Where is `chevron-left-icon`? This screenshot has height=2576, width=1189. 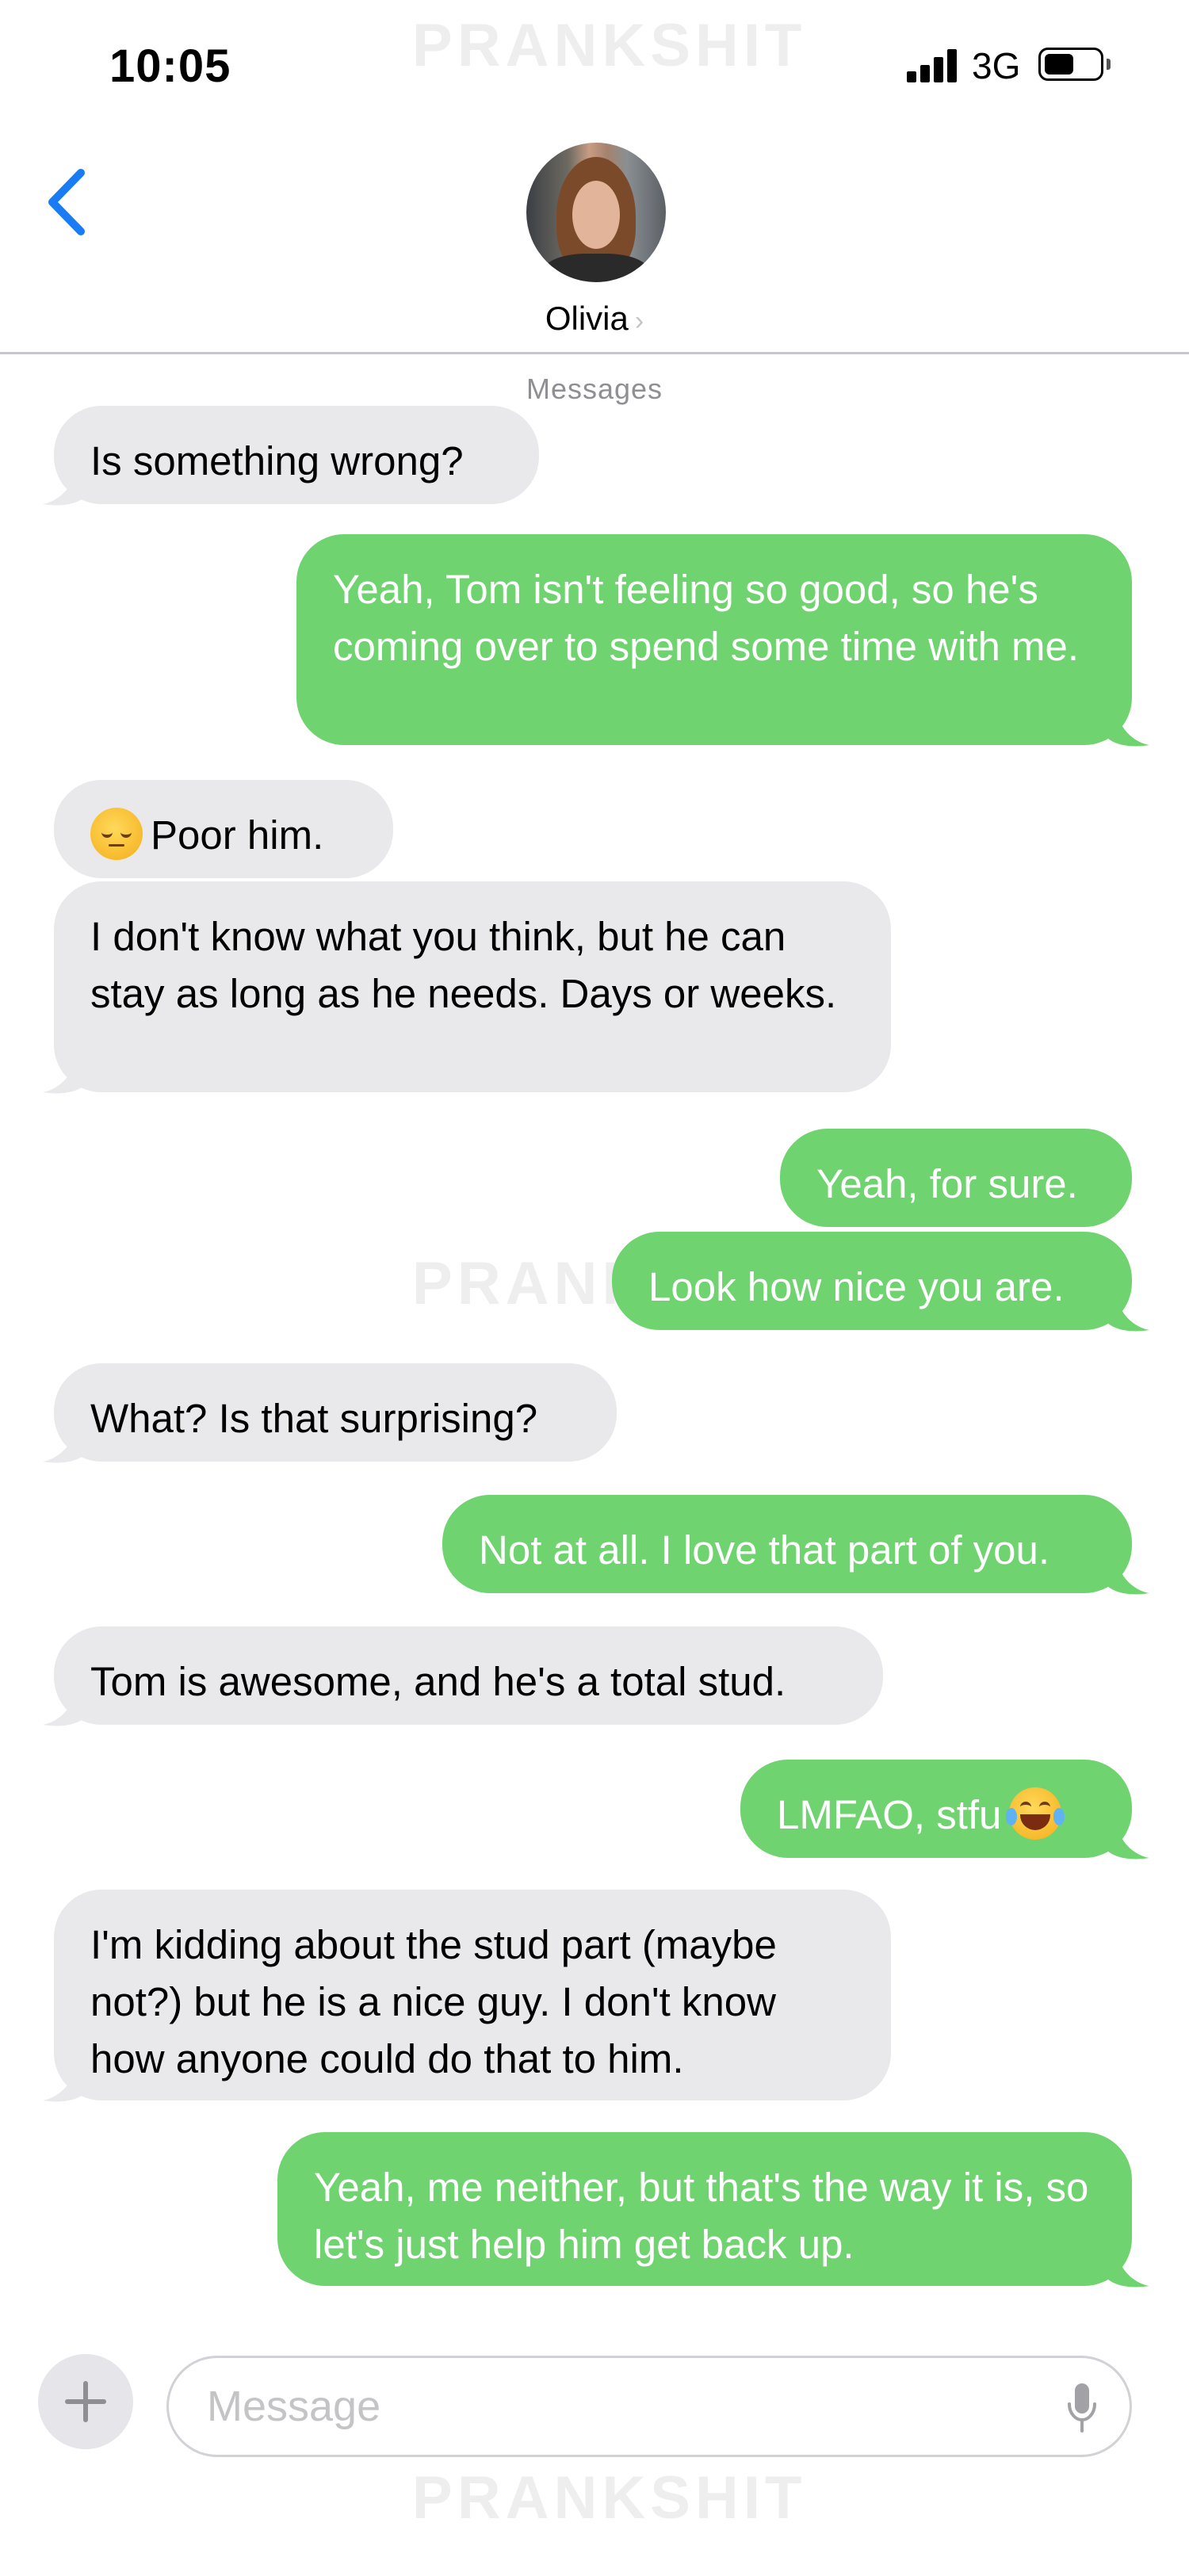
chevron-left-icon is located at coordinates (66, 202).